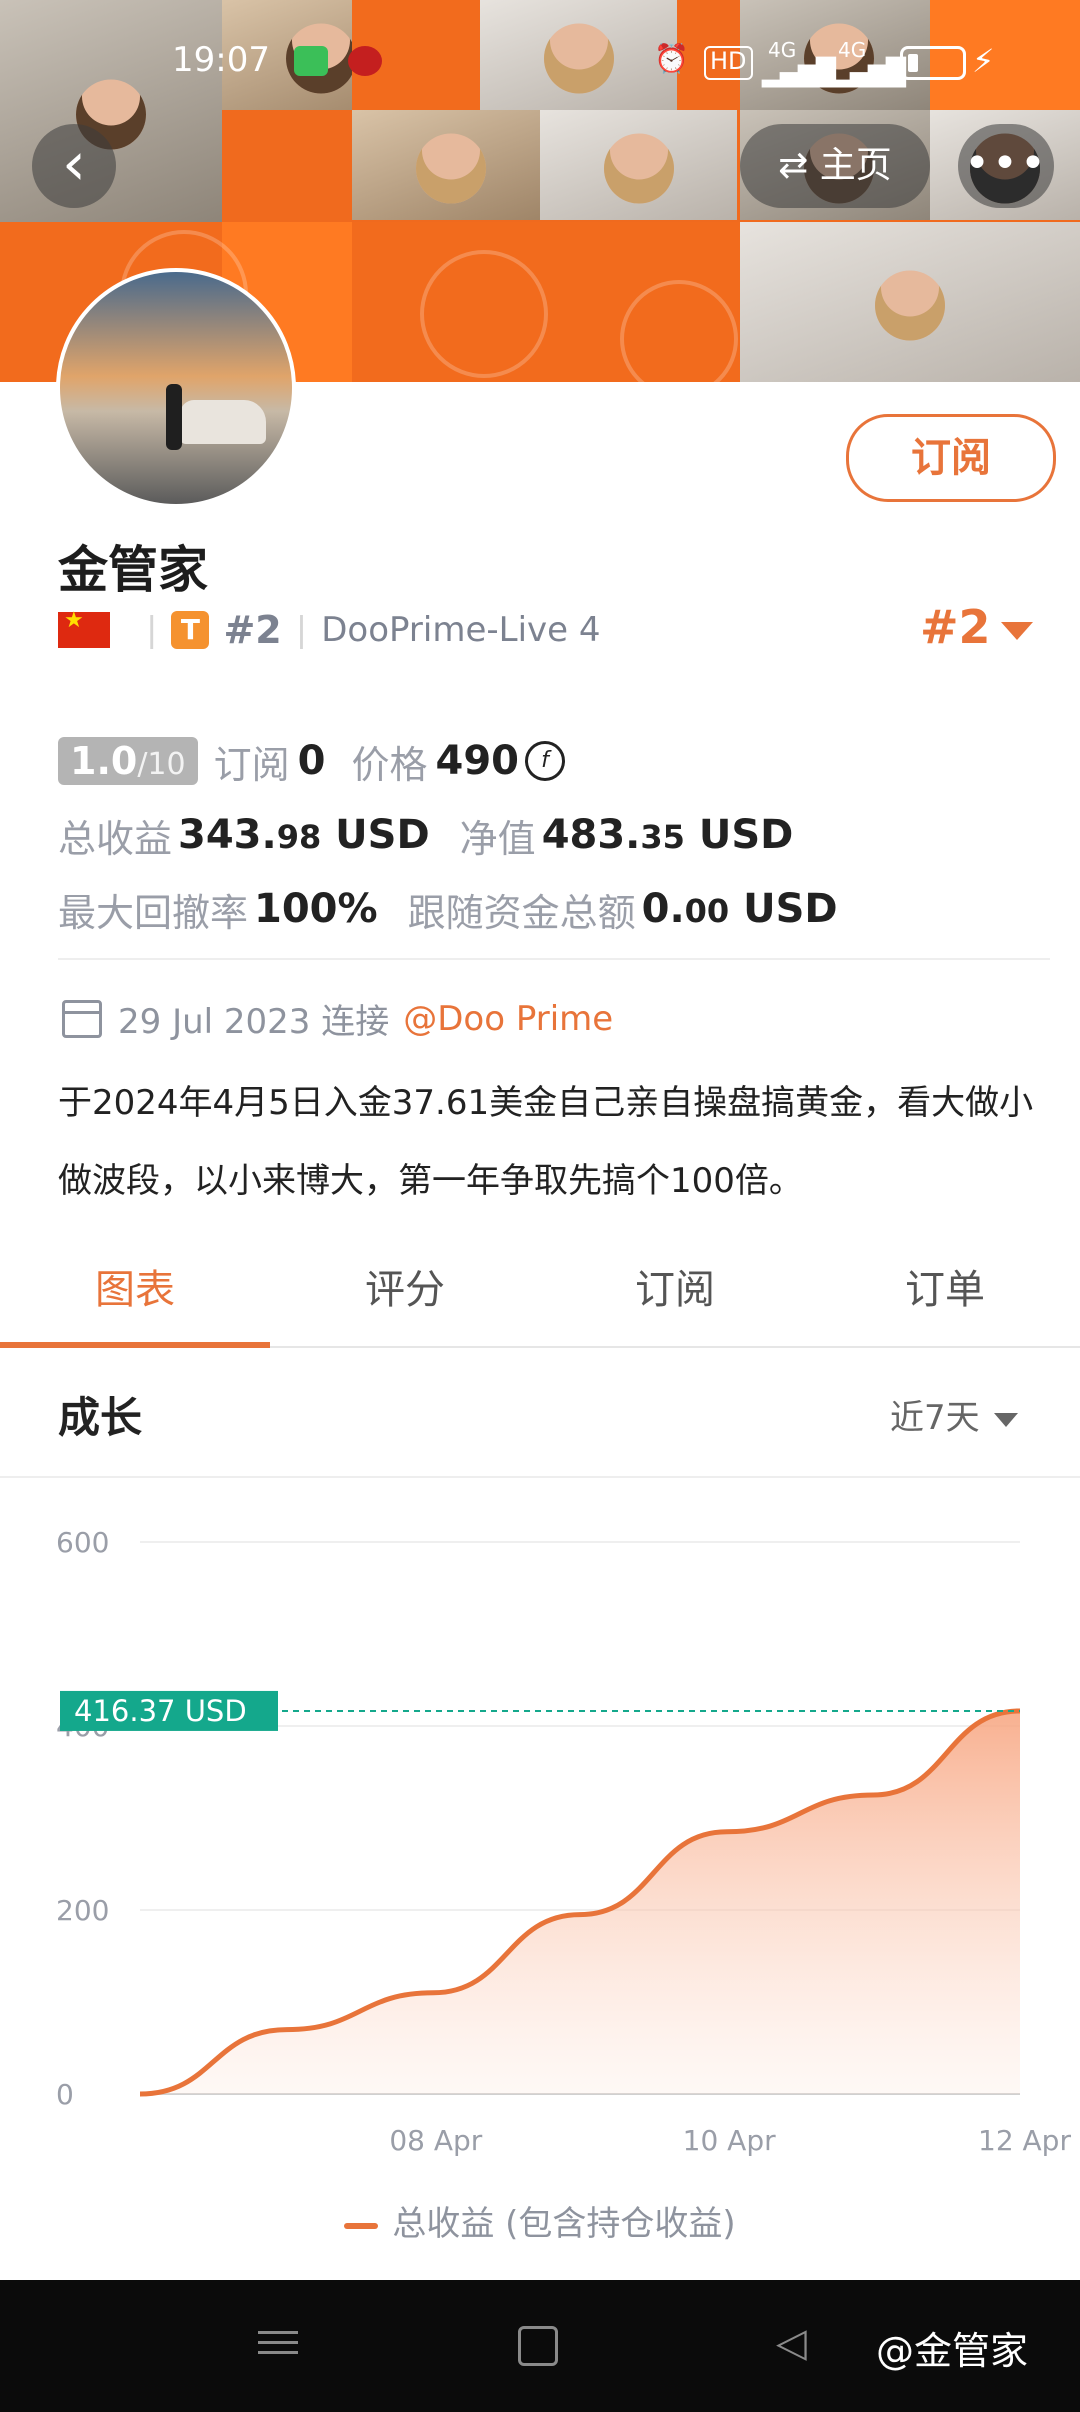 This screenshot has width=1080, height=2412. Describe the element at coordinates (667, 835) in the screenshot. I see `equity-value: 483.35 USD` at that location.